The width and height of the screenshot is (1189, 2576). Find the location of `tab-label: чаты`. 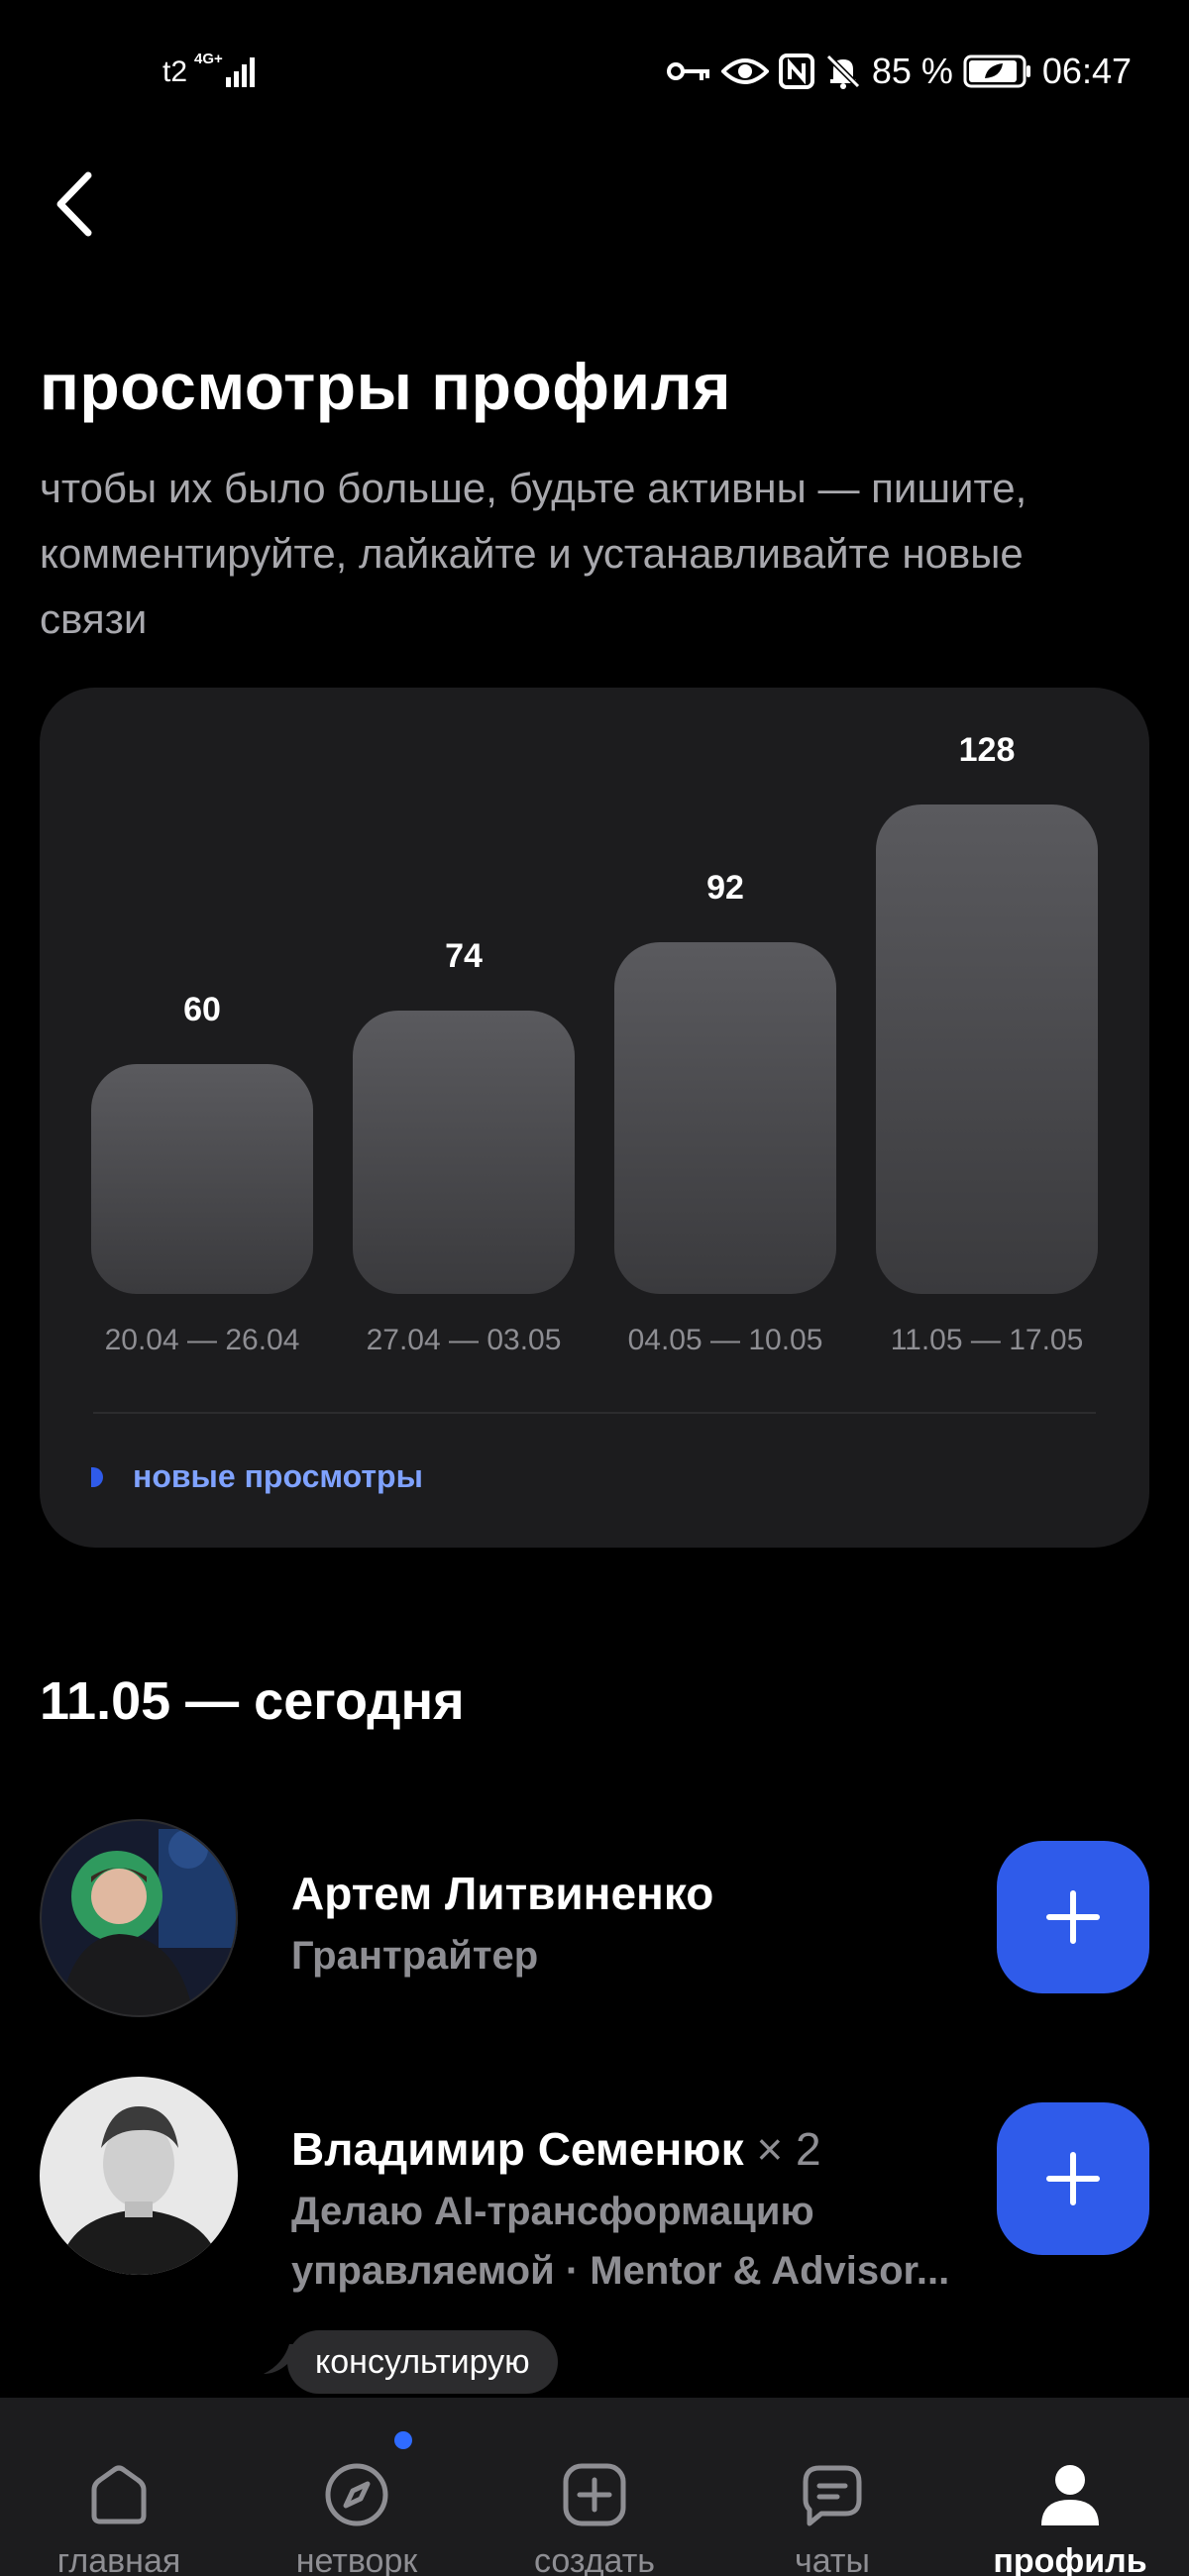

tab-label: чаты is located at coordinates (832, 2559).